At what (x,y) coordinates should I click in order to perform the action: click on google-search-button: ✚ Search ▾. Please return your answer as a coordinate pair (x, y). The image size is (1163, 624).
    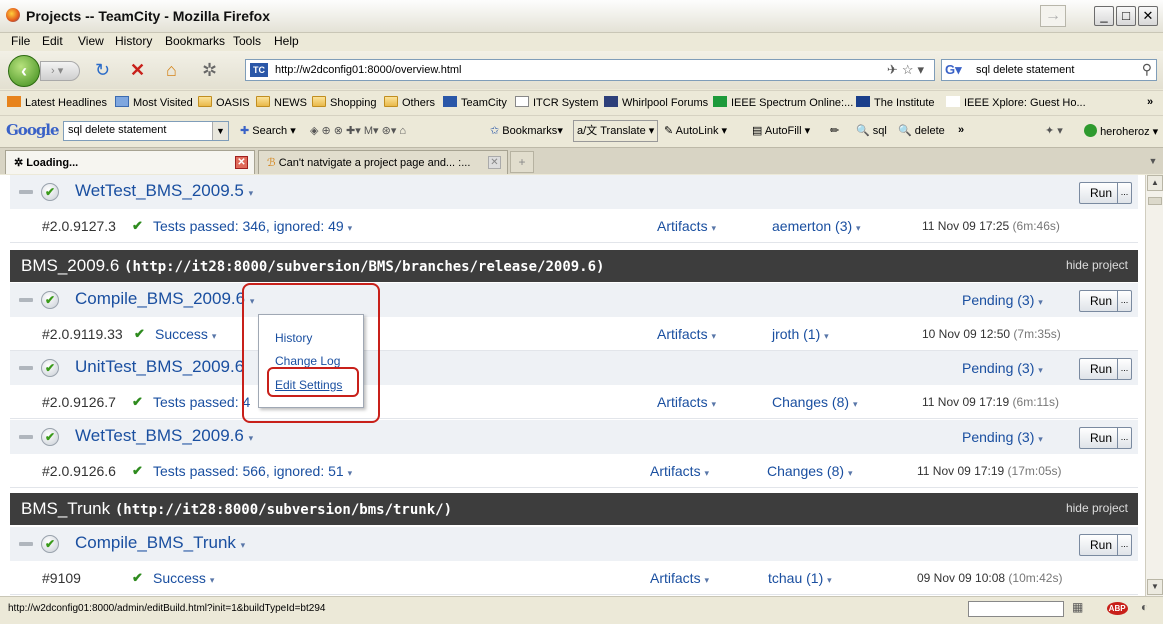
    Looking at the image, I should click on (268, 130).